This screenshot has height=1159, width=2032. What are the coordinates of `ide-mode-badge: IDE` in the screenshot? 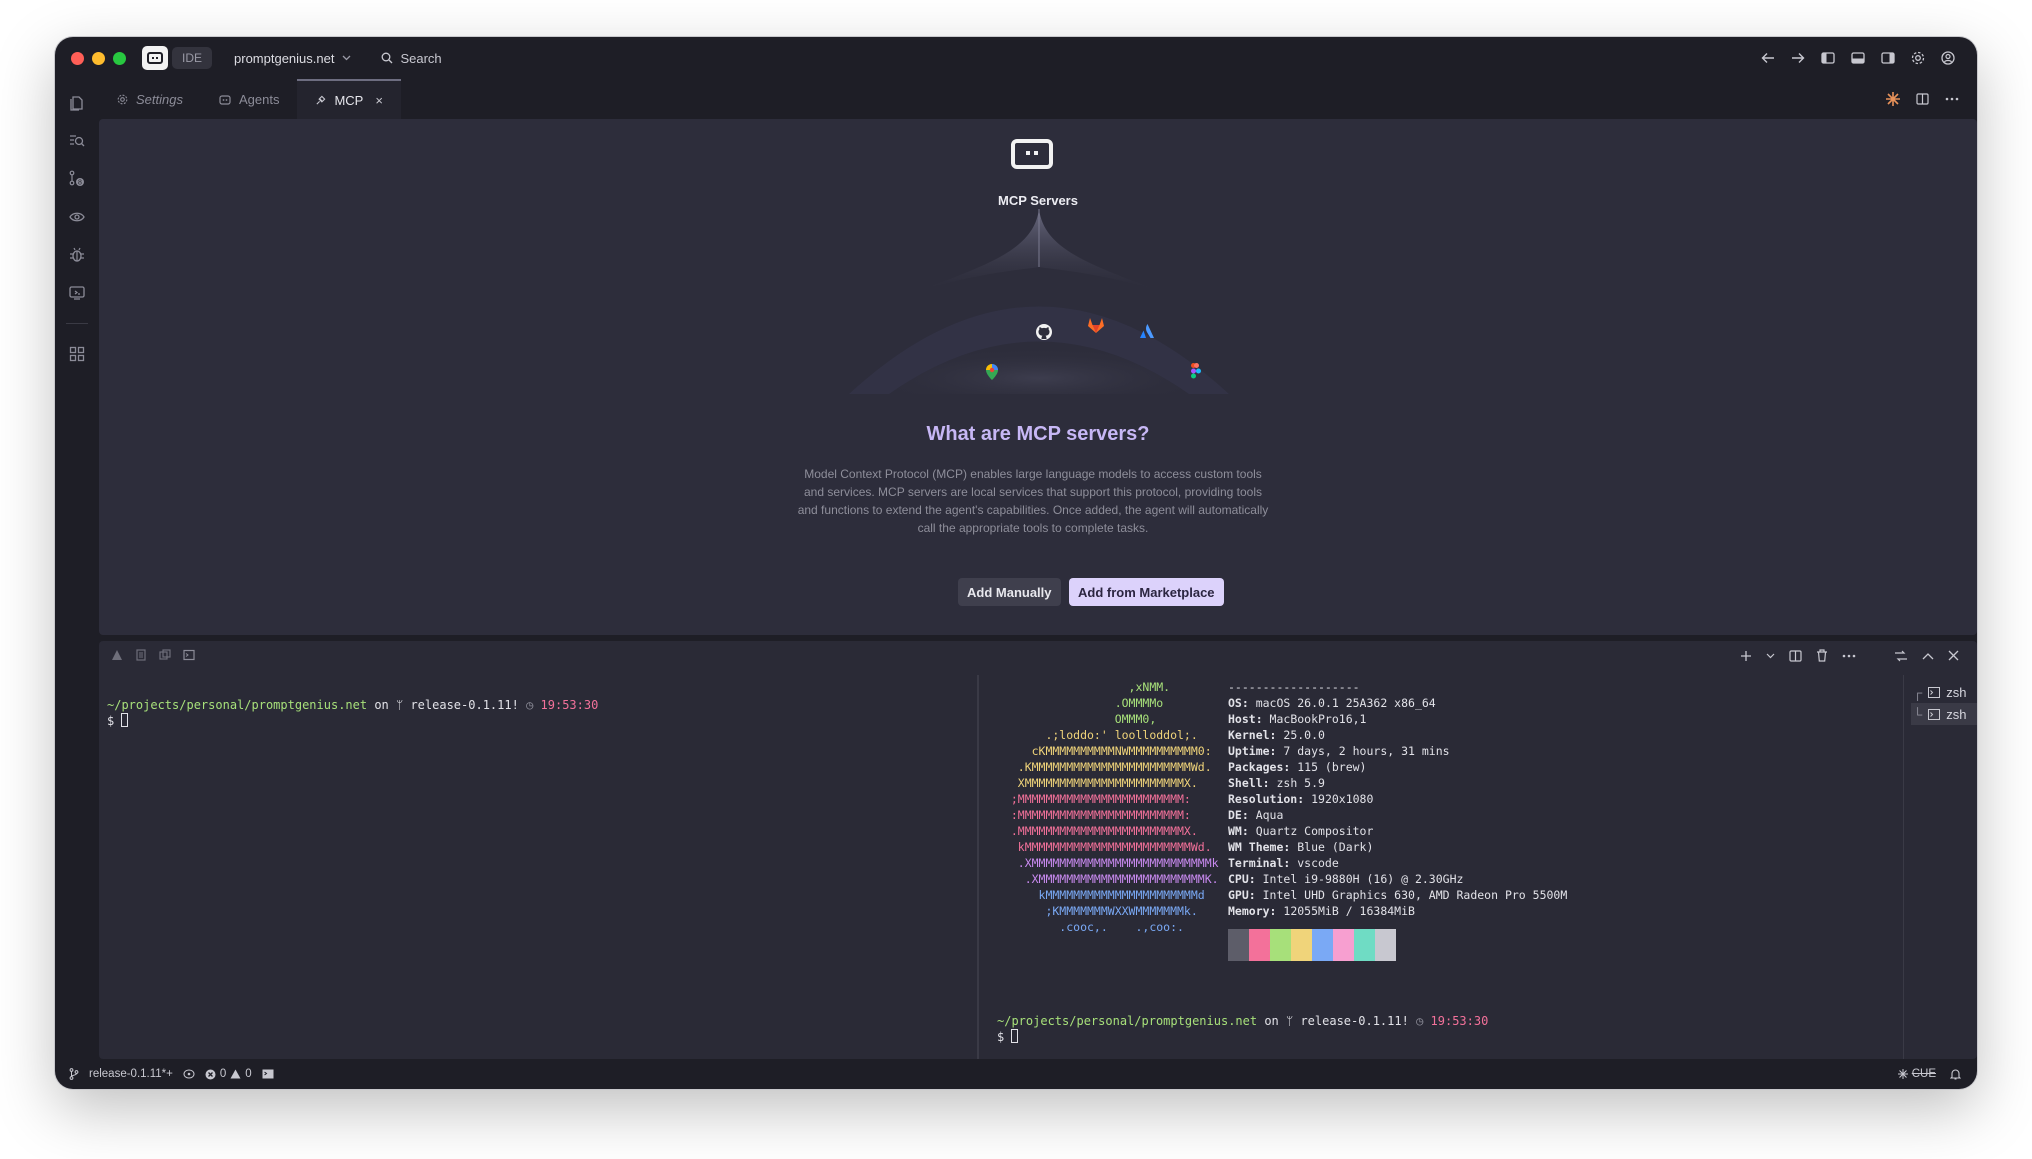 It's located at (192, 58).